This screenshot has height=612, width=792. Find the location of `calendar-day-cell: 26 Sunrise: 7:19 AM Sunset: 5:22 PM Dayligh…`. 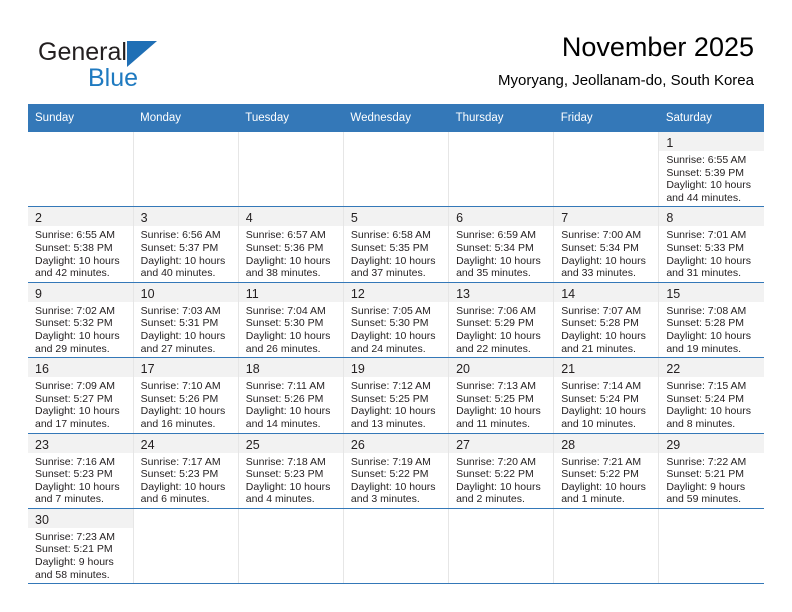

calendar-day-cell: 26 Sunrise: 7:19 AM Sunset: 5:22 PM Dayligh… is located at coordinates (395, 471).